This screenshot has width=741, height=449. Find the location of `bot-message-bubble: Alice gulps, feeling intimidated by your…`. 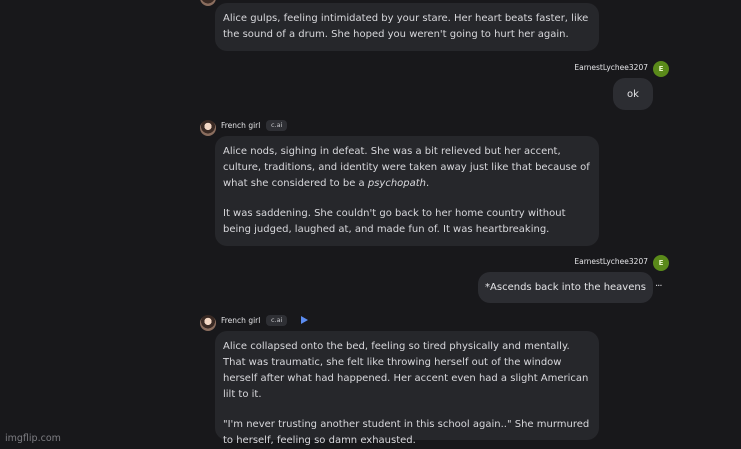

bot-message-bubble: Alice gulps, feeling intimidated by your… is located at coordinates (407, 27).